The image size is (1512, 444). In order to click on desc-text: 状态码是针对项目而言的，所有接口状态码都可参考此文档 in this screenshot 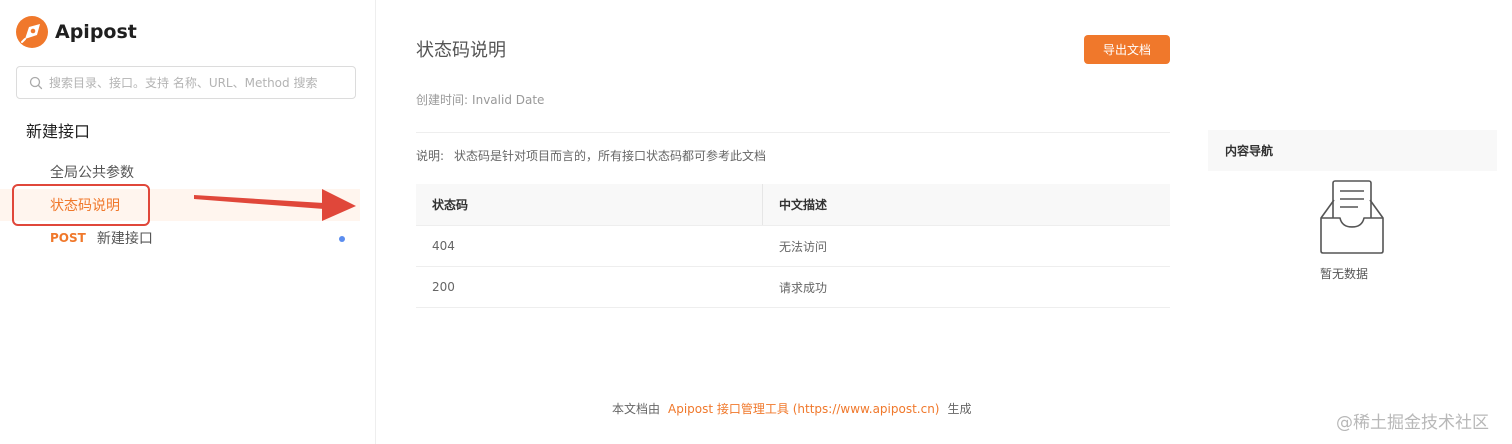, I will do `click(610, 156)`.